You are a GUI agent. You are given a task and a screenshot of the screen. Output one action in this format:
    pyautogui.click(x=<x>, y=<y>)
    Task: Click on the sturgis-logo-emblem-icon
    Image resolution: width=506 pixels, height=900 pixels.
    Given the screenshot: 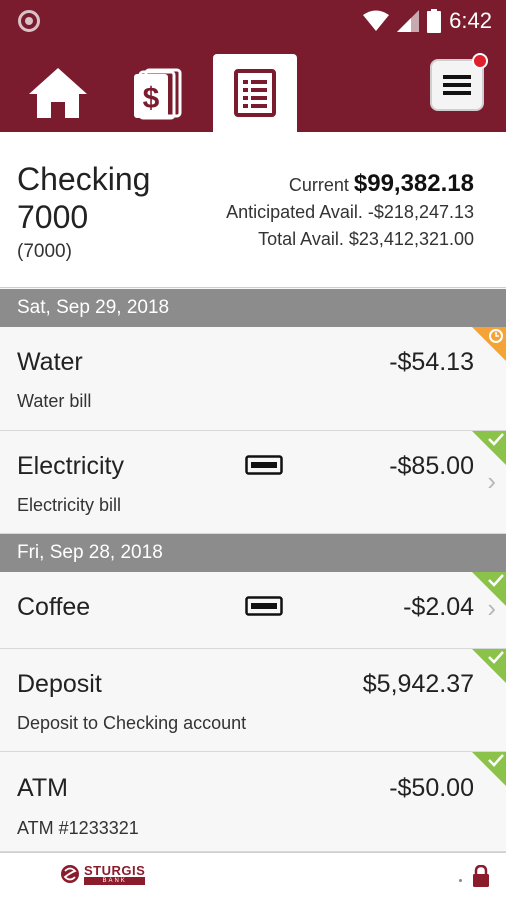 What is the action you would take?
    pyautogui.click(x=70, y=874)
    